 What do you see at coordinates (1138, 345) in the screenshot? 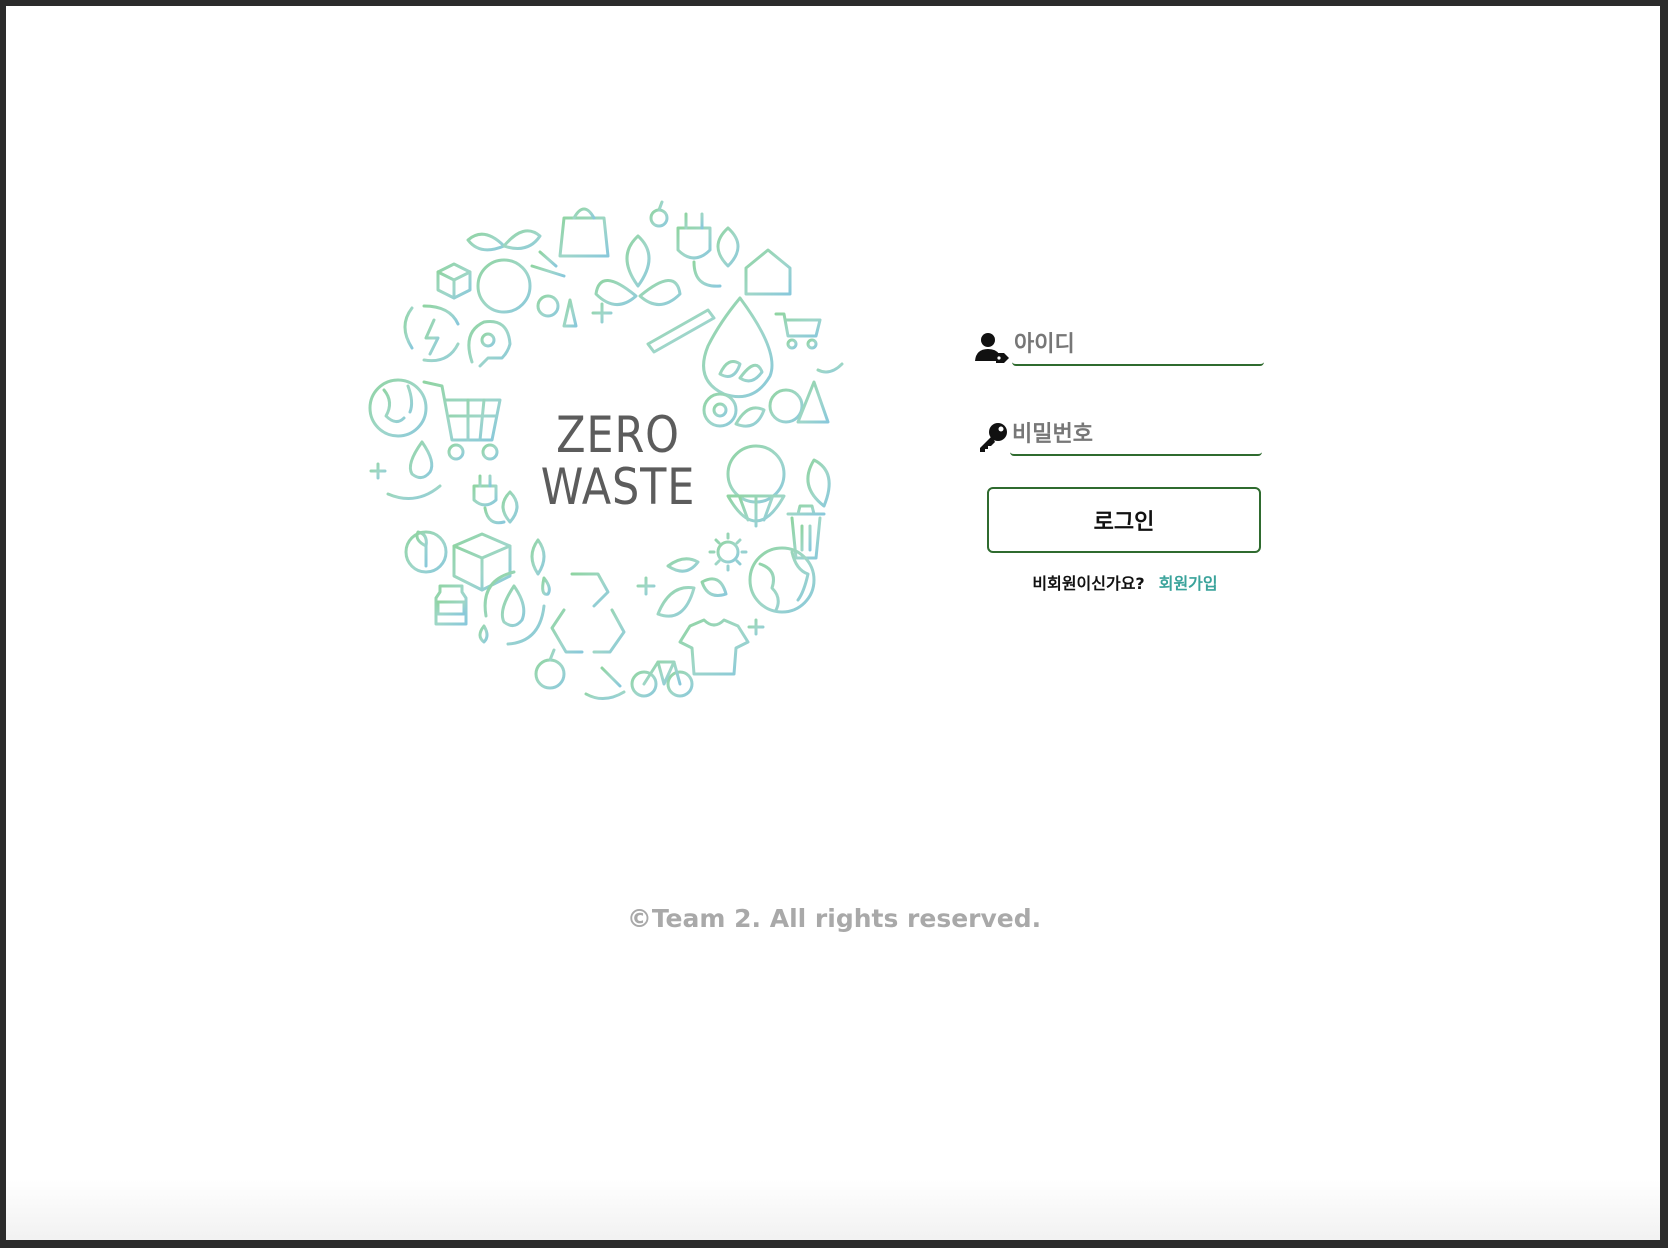
I see `id-input` at bounding box center [1138, 345].